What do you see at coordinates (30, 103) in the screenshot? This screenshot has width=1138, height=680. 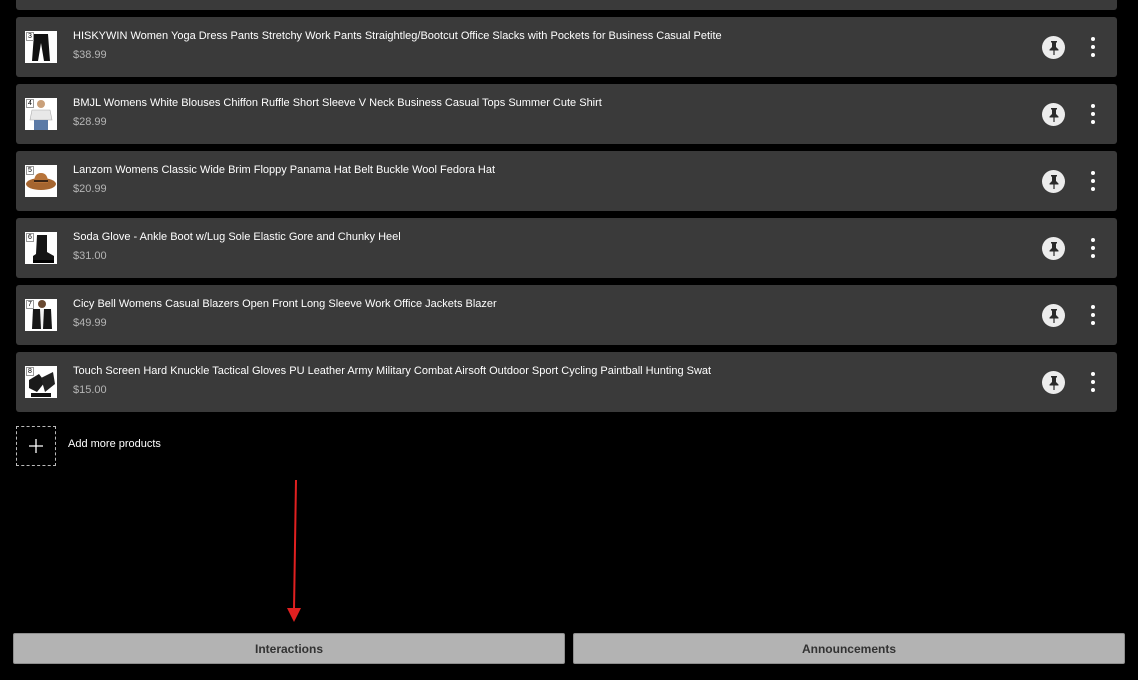 I see `product-index: 4` at bounding box center [30, 103].